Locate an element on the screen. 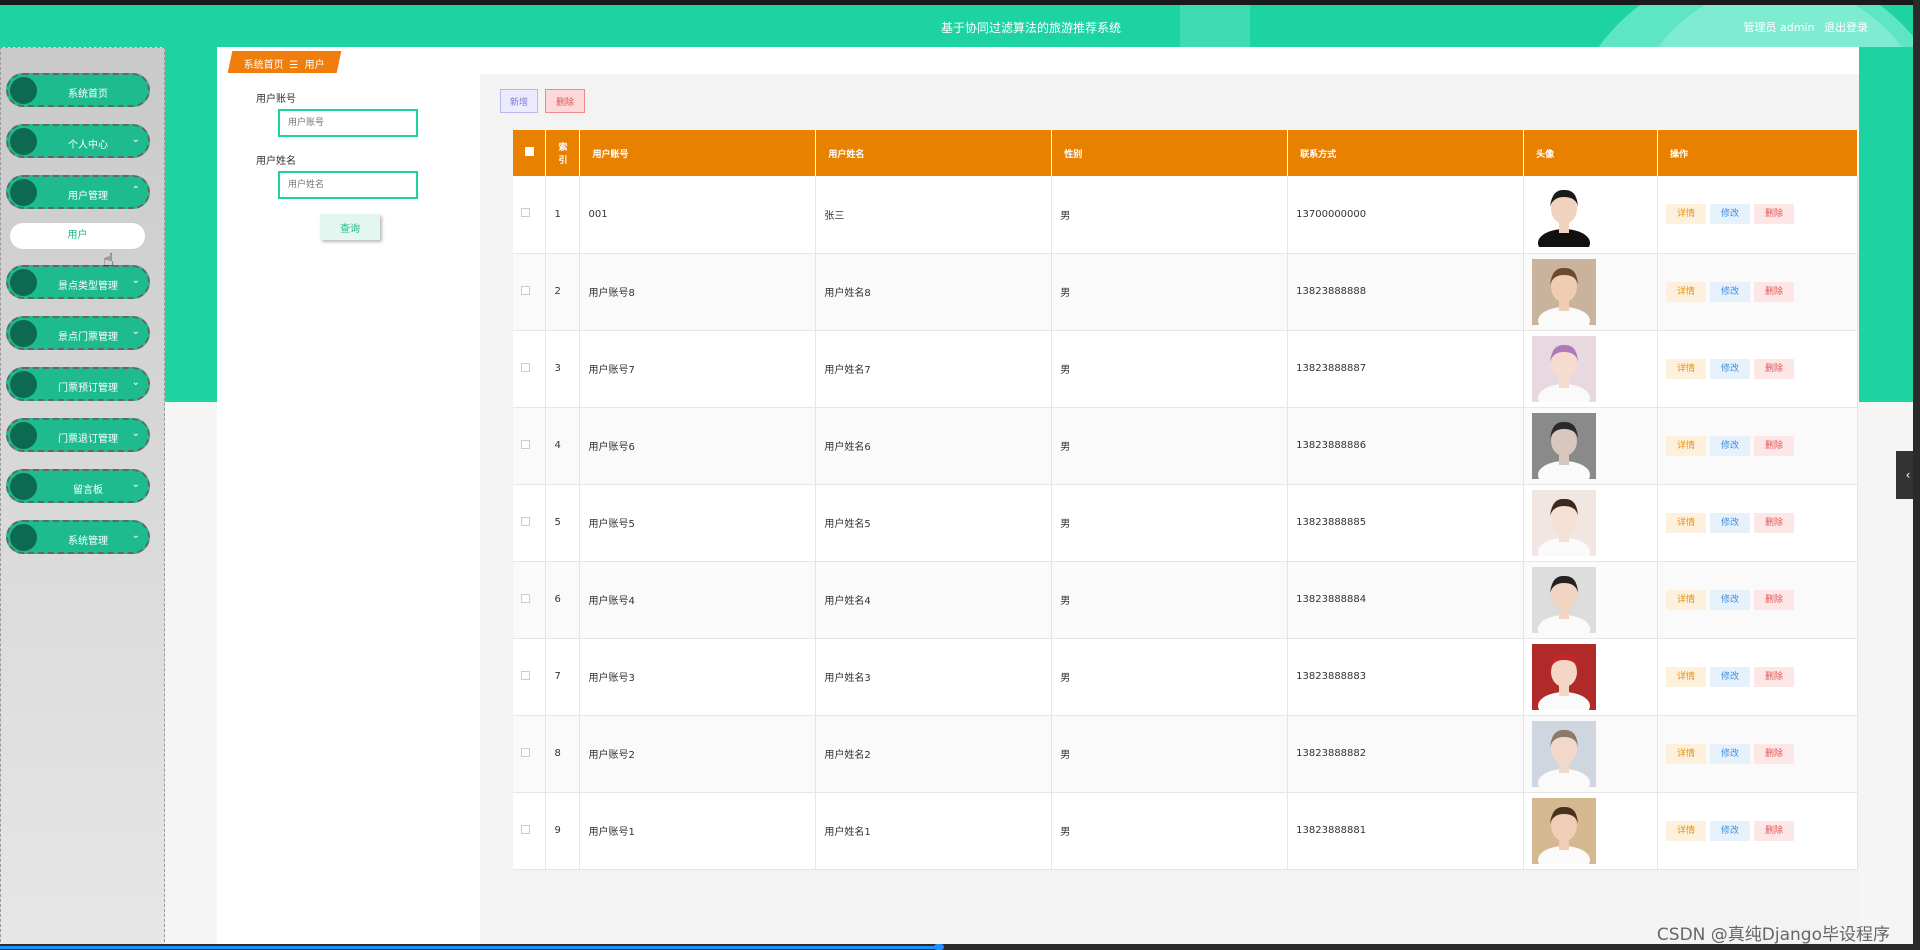 Image resolution: width=1920 pixels, height=950 pixels. table-row: 8 用户账号2 用户姓名2 男 13823888882 详情 修改 删除 is located at coordinates (1185, 754).